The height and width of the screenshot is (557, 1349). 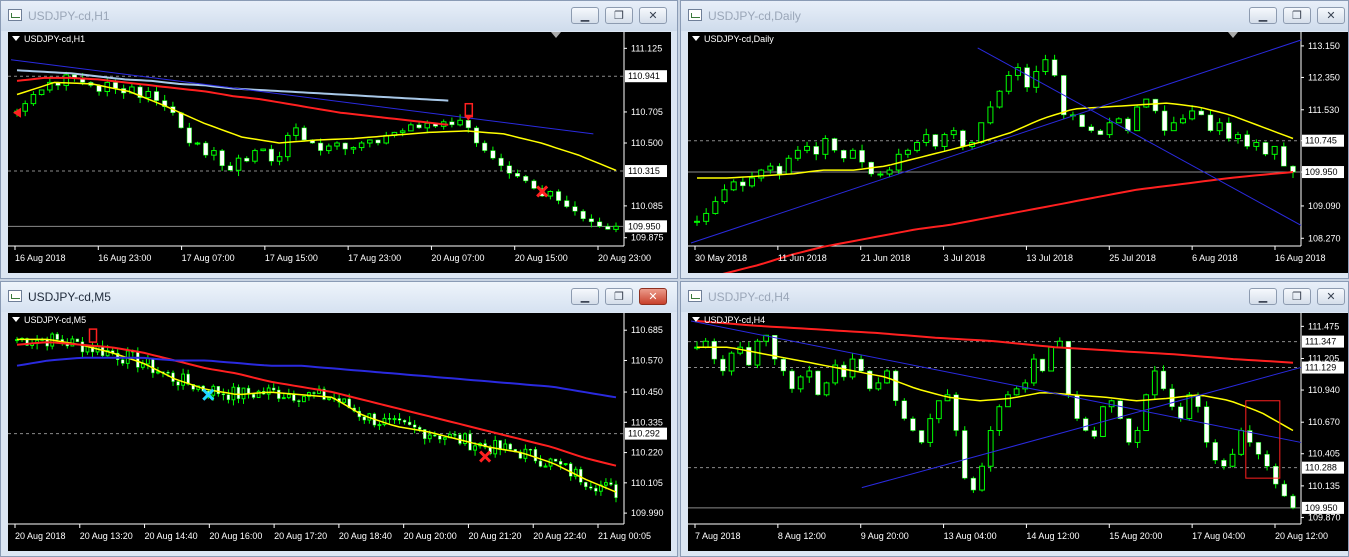 What do you see at coordinates (302, 97) in the screenshot?
I see `trend-line` at bounding box center [302, 97].